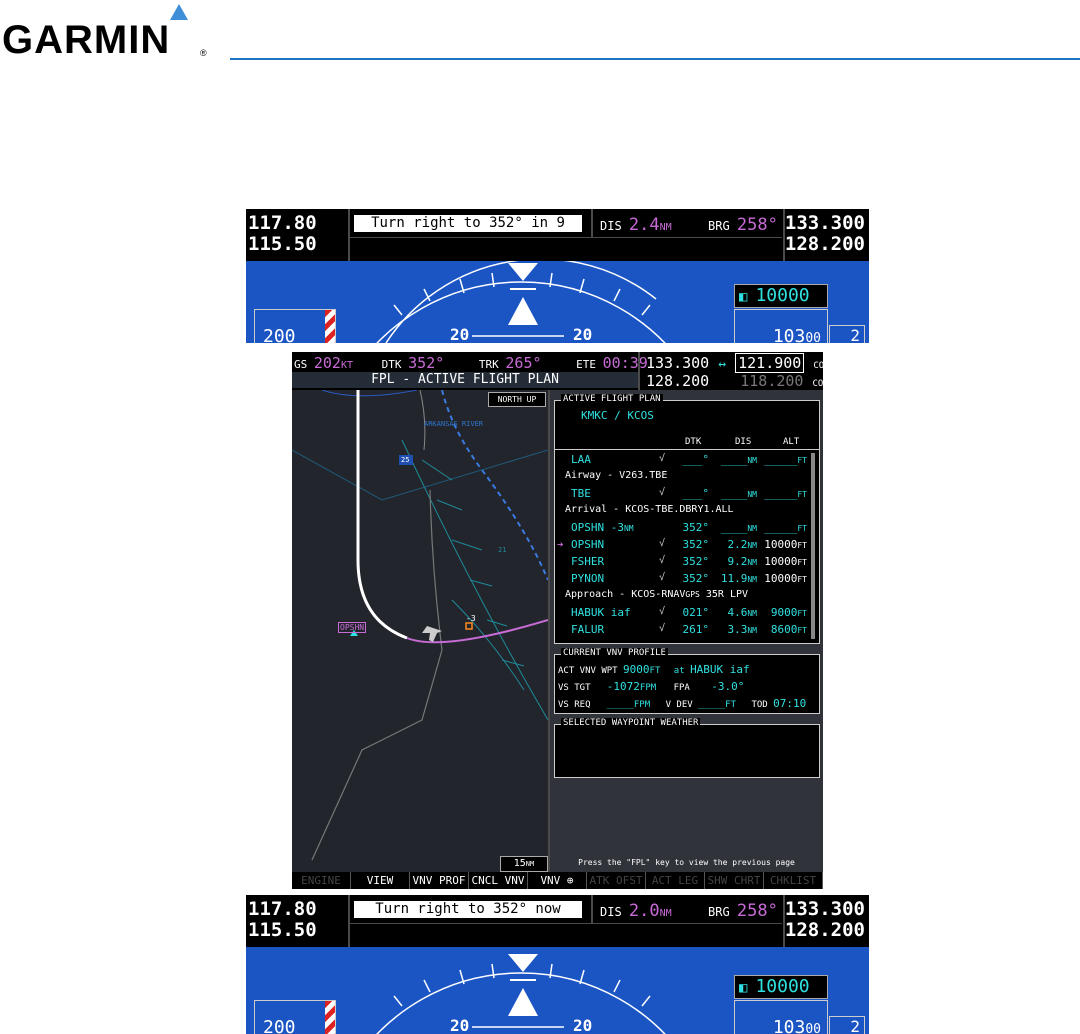  What do you see at coordinates (682, 631) in the screenshot?
I see `flight-plan-row: FALUR √ 261° 3.3NM 8600FT` at bounding box center [682, 631].